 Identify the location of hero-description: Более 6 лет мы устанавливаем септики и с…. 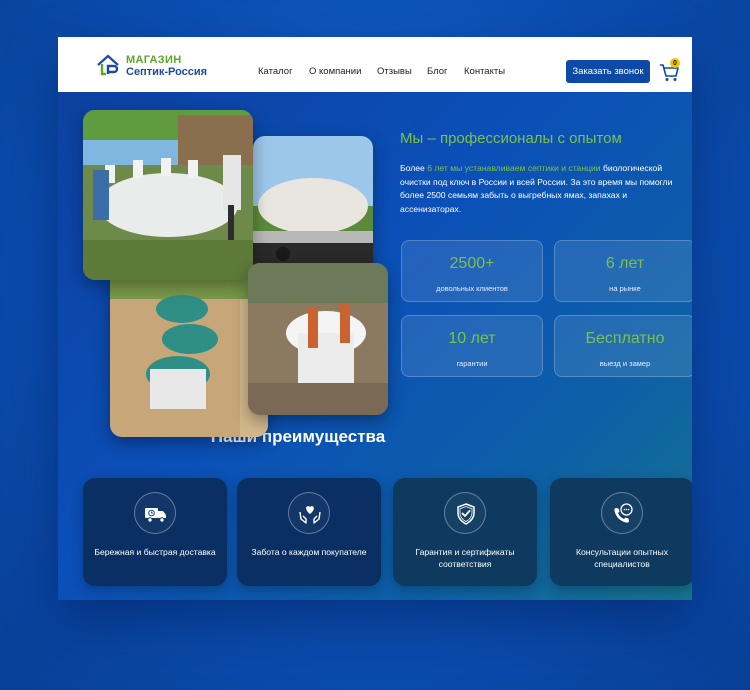
(545, 189).